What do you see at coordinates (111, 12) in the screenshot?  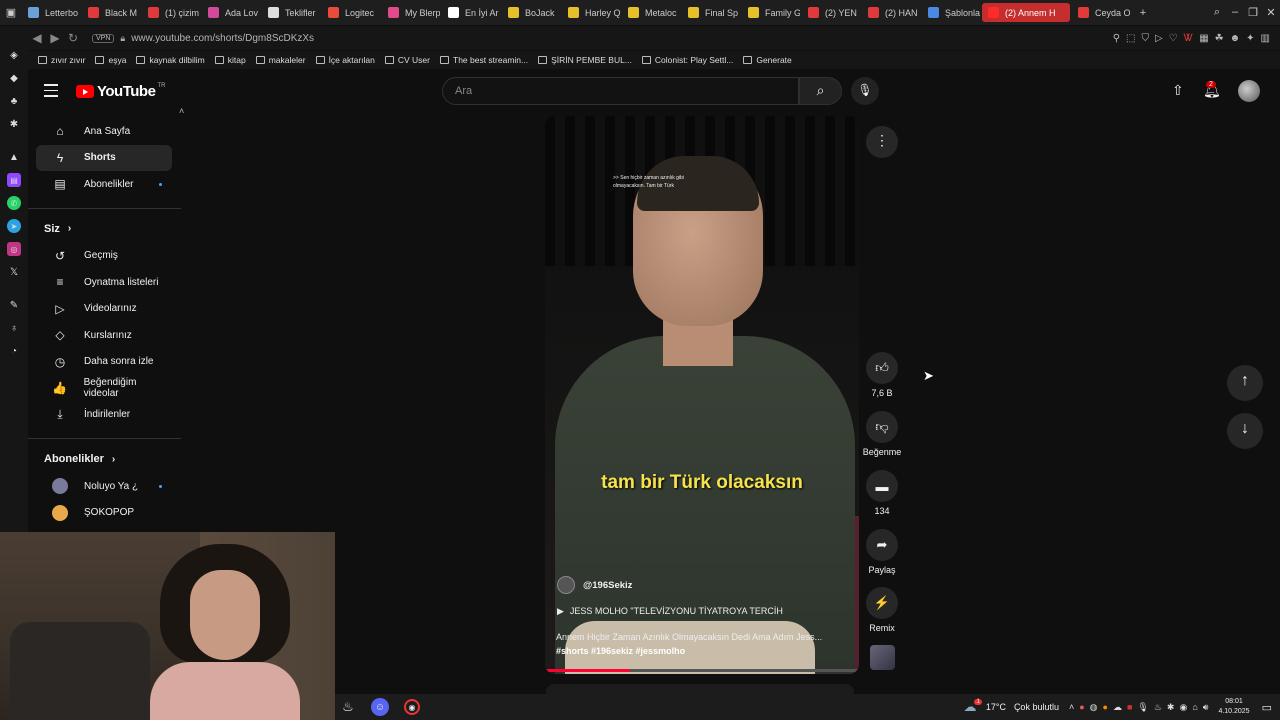 I see `browser-tab: Black M` at bounding box center [111, 12].